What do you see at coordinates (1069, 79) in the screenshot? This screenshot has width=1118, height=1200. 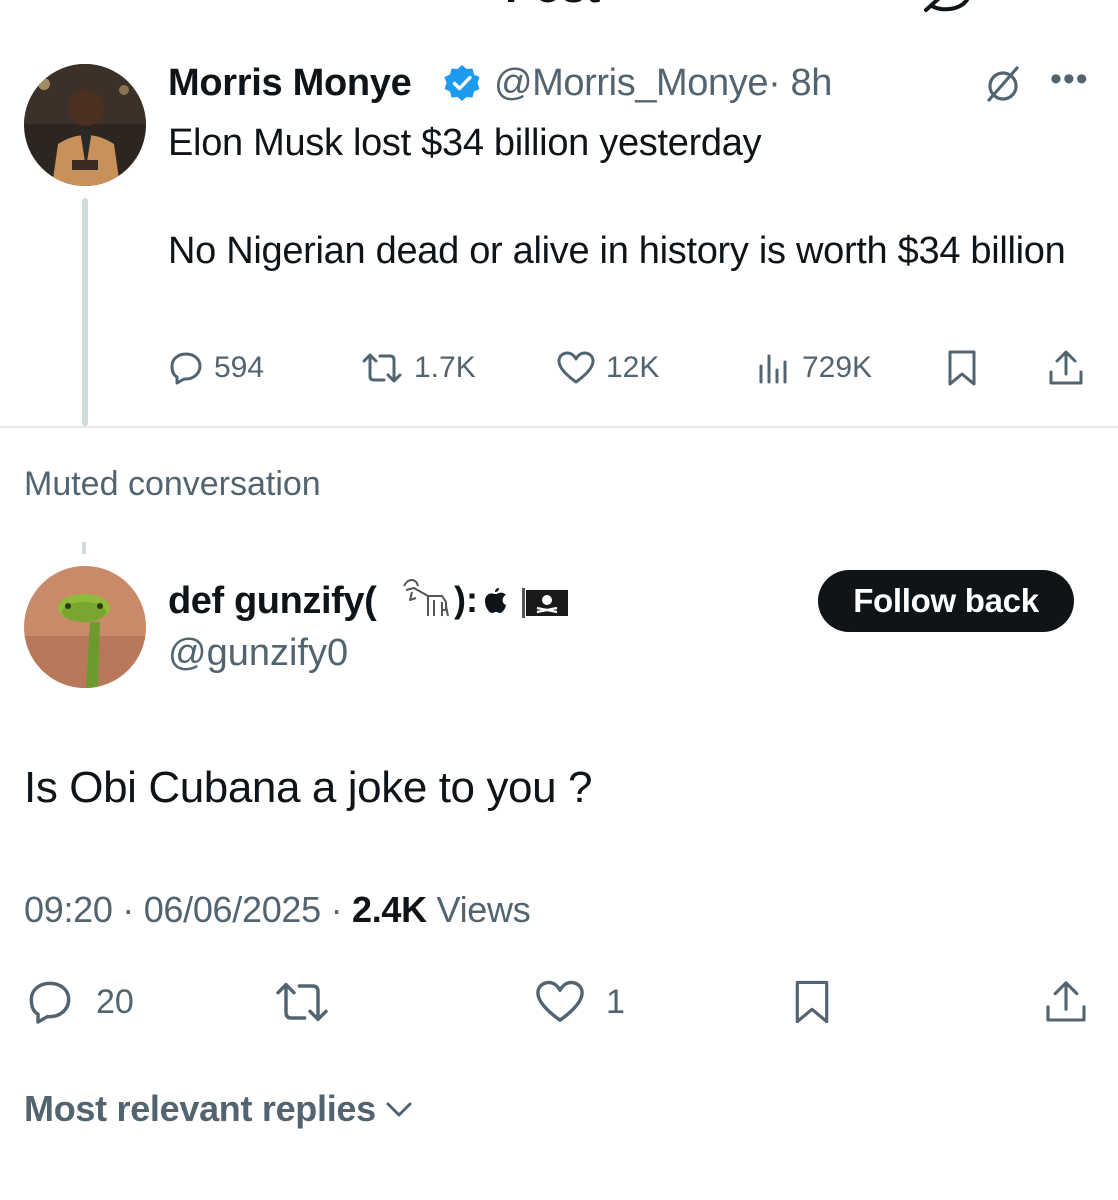 I see `more-options-icon: •••` at bounding box center [1069, 79].